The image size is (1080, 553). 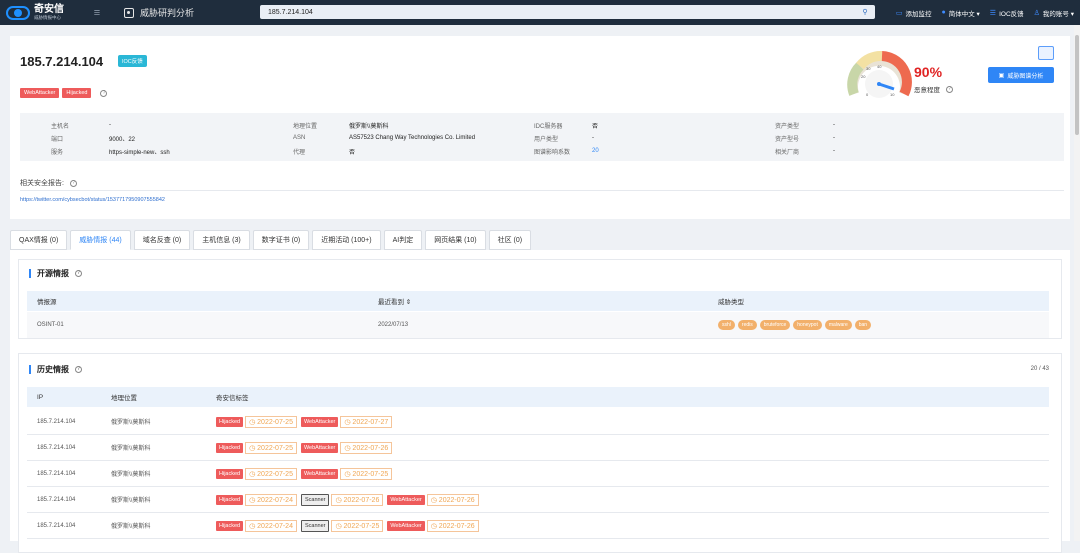 What do you see at coordinates (747, 325) in the screenshot?
I see `threat-type-tag: redis` at bounding box center [747, 325].